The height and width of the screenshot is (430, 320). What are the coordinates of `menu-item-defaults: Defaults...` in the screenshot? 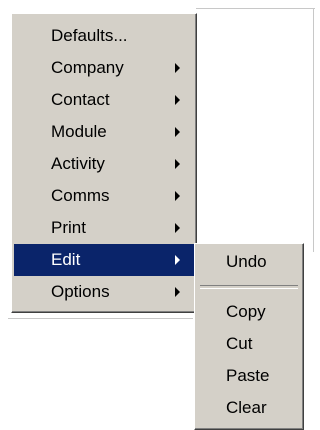 It's located at (104, 36).